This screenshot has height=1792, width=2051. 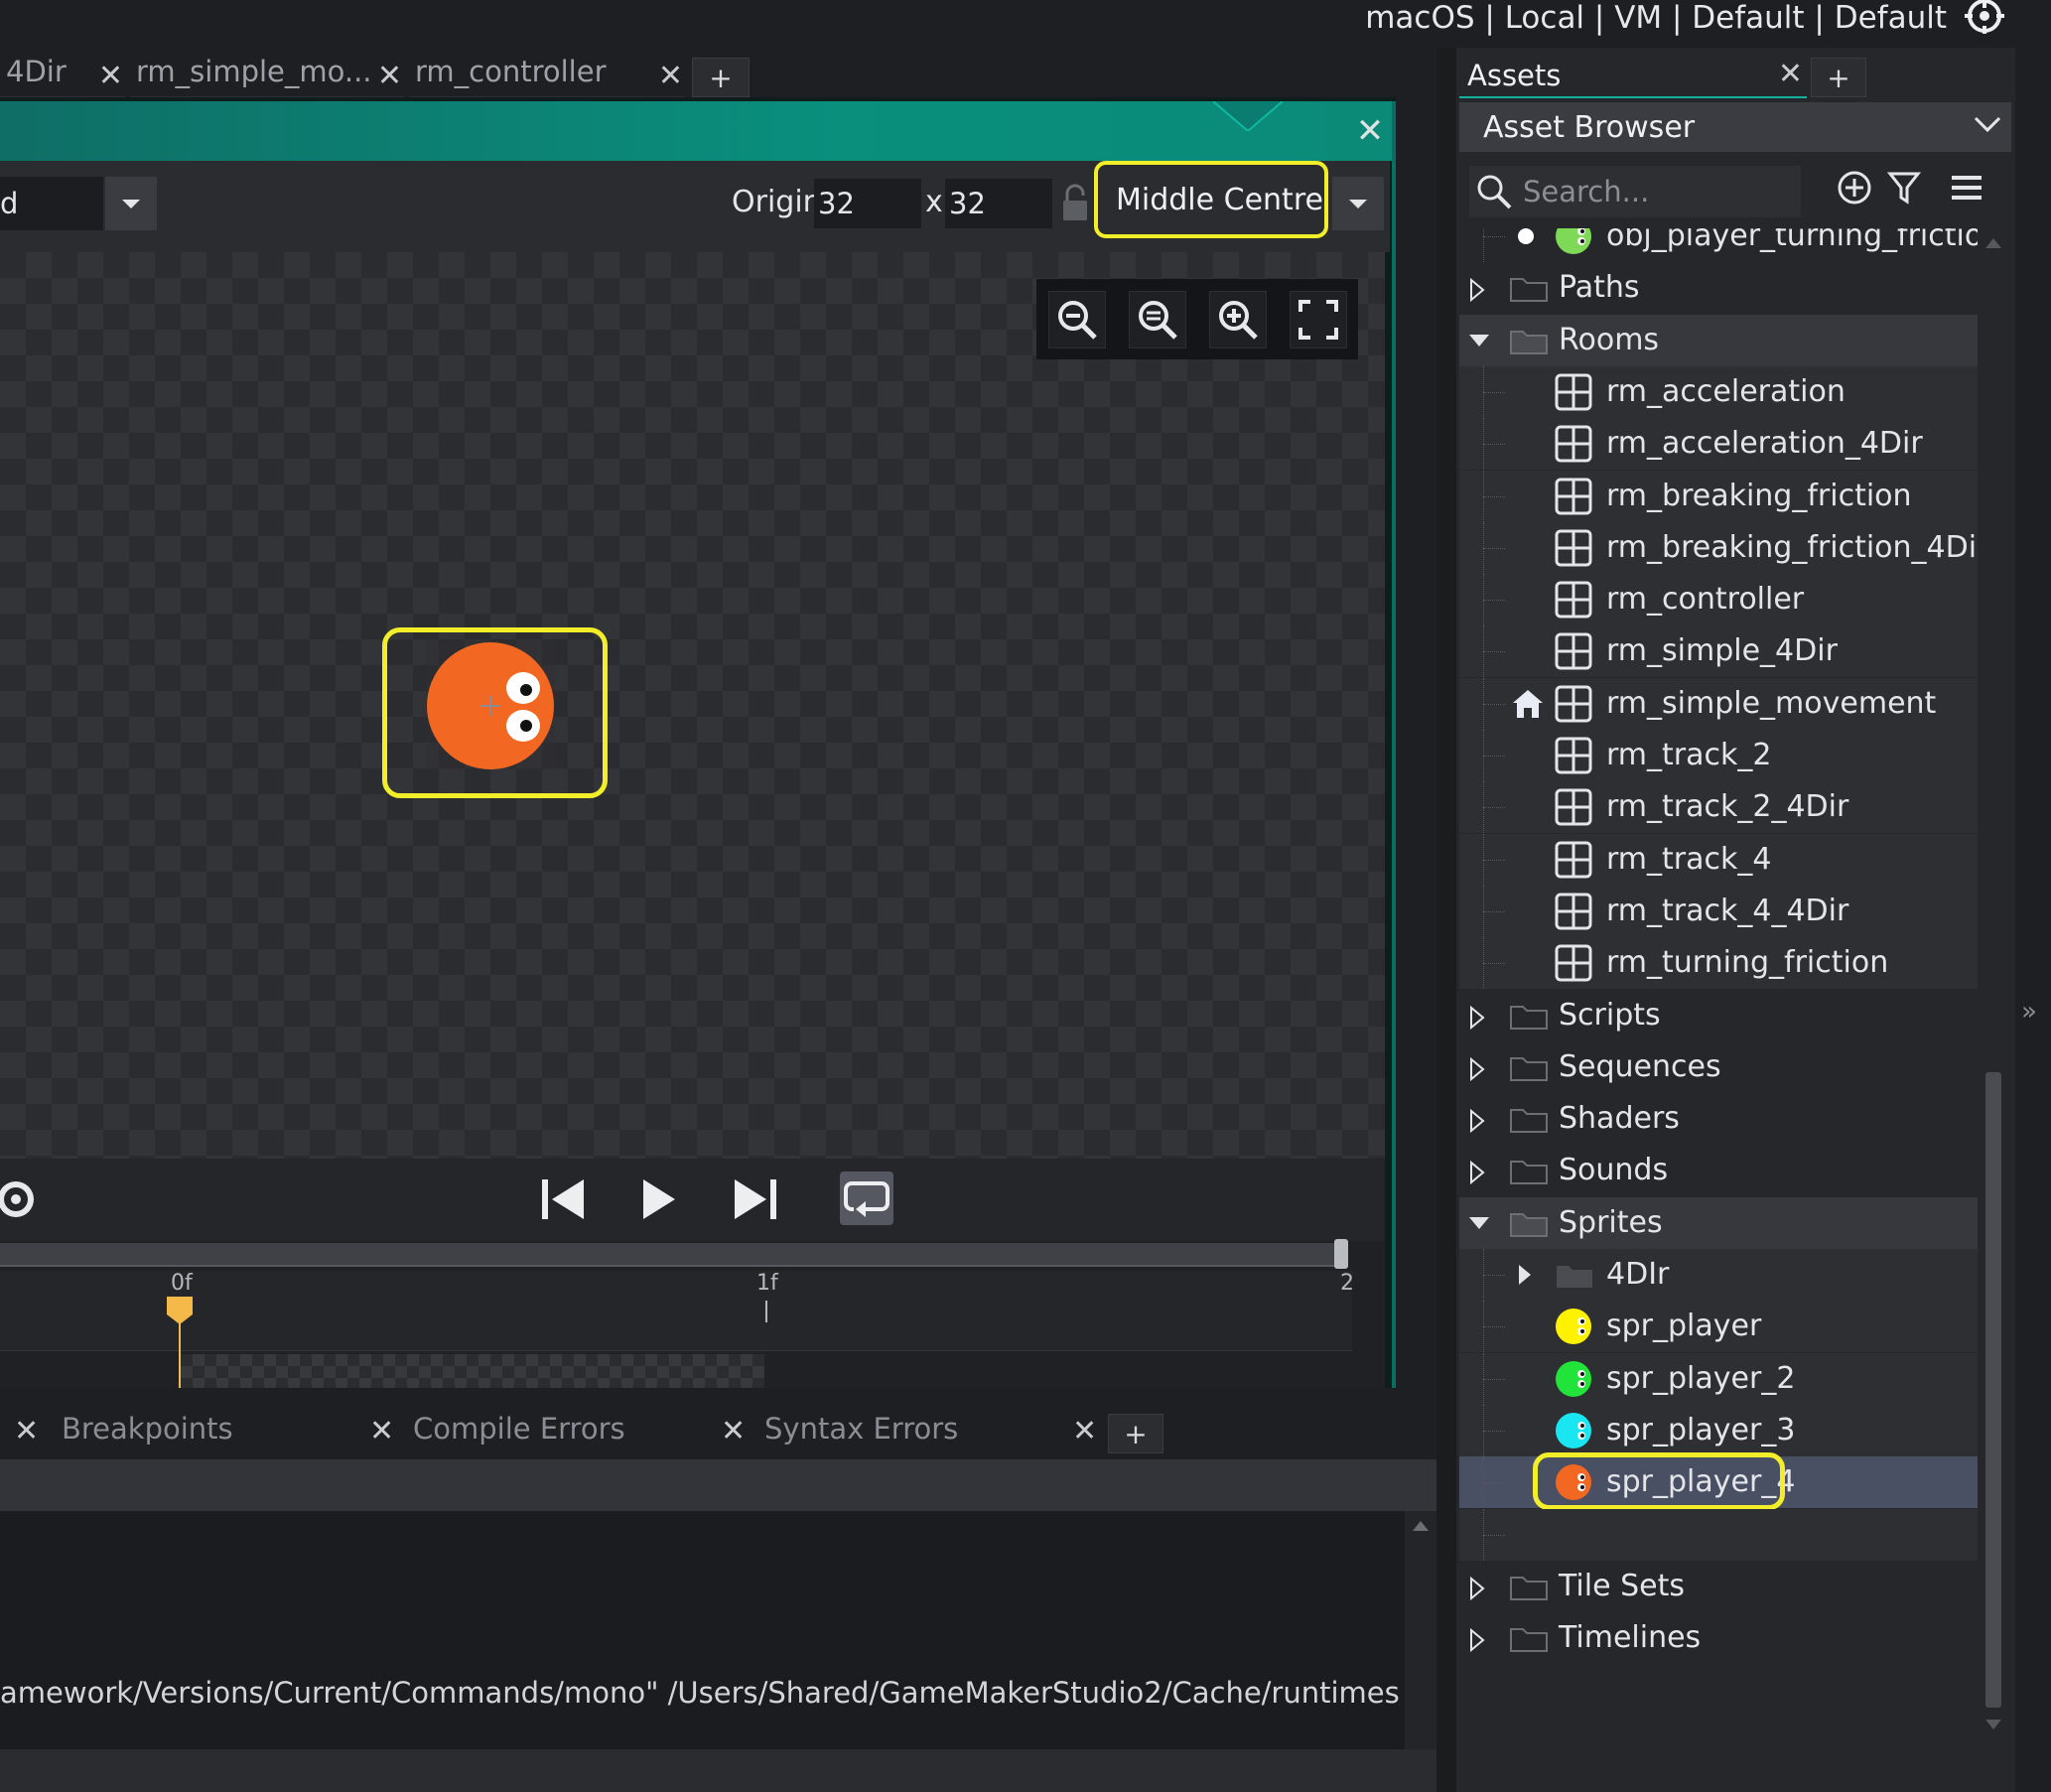 I want to click on folder-sequences: Sequences, so click(x=1719, y=1067).